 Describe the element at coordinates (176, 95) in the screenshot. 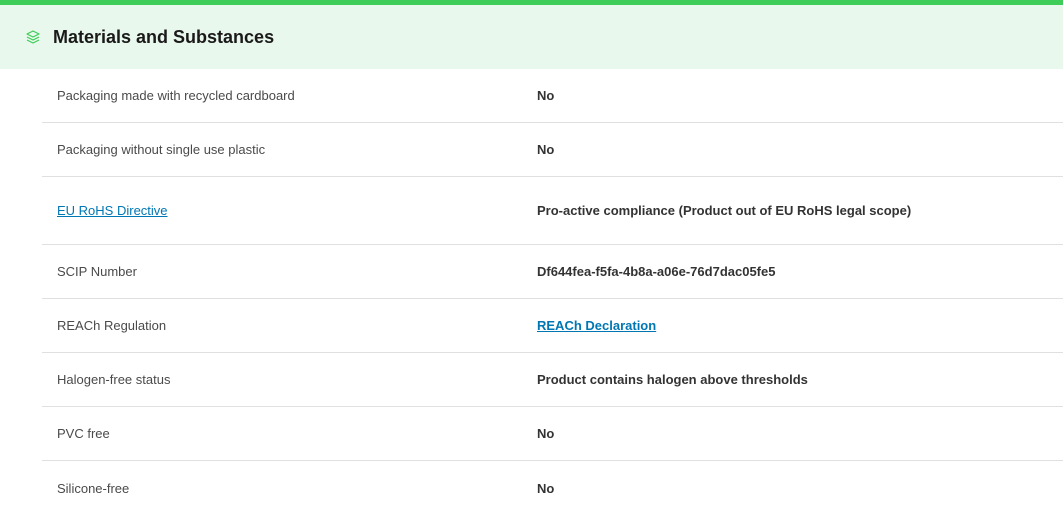

I see `row-label: Packaging made with recycled cardboard` at that location.